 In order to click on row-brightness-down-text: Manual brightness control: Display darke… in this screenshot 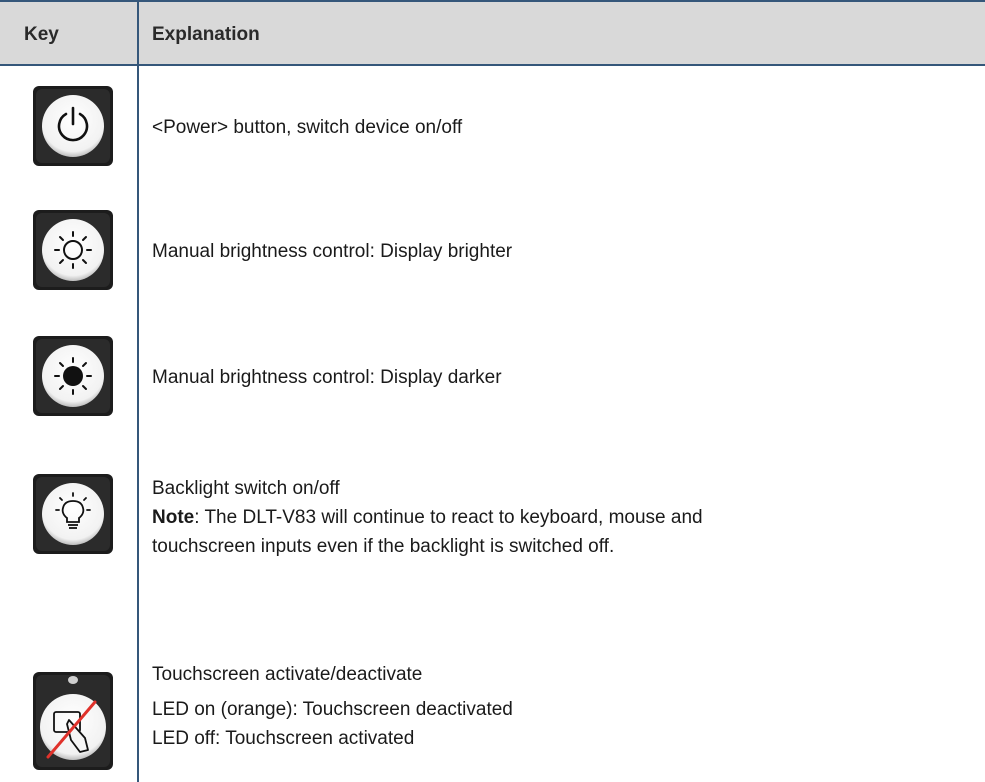, I will do `click(327, 377)`.